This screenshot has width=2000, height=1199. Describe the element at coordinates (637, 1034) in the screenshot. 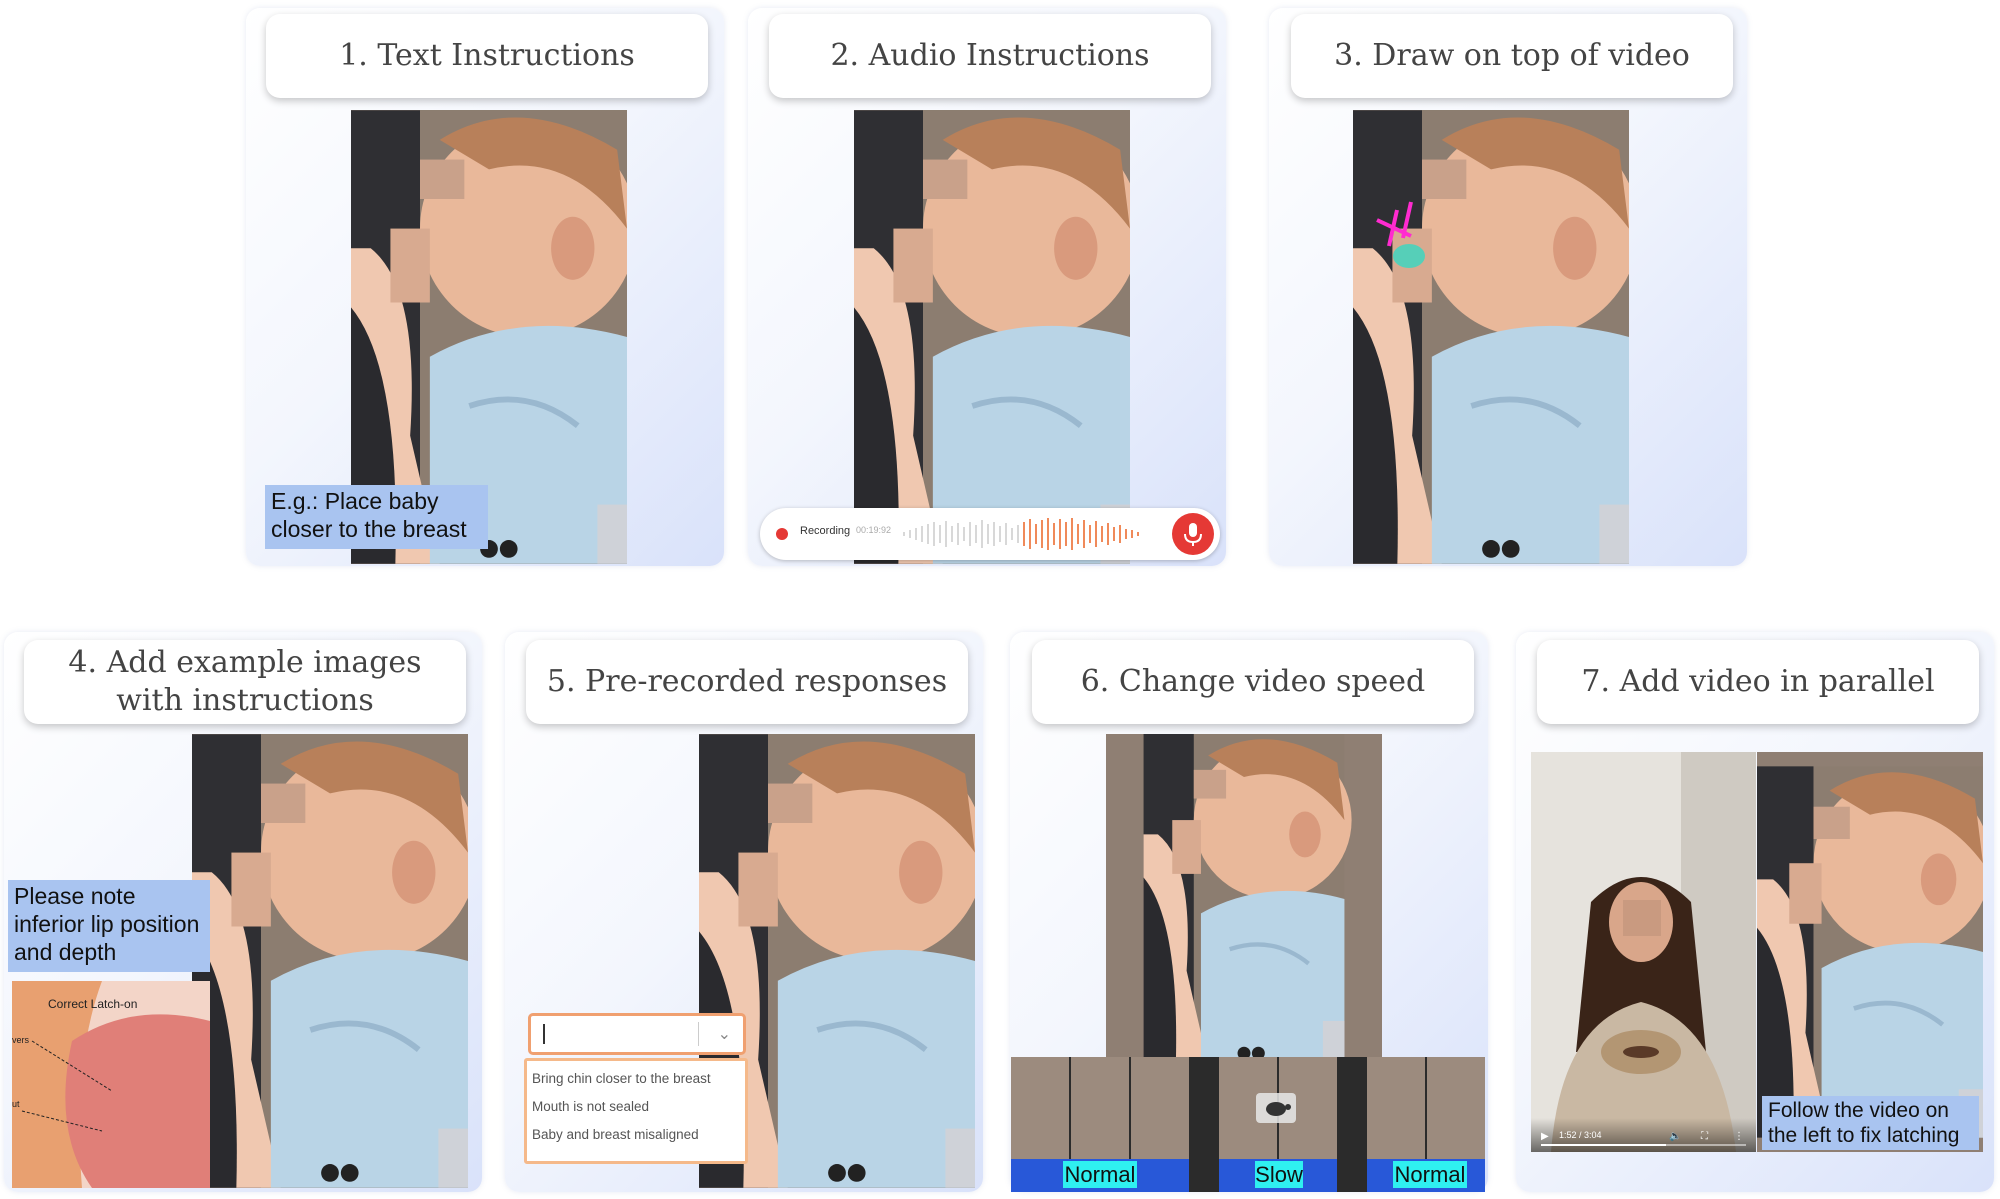

I see `response-select-input: ⌄` at that location.